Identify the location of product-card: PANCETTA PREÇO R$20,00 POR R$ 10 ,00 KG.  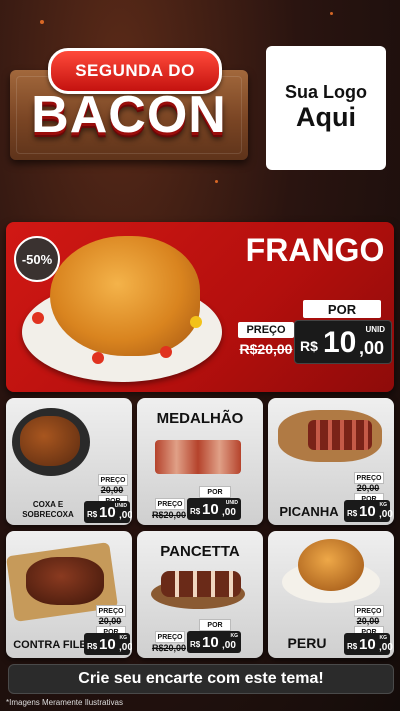
(200, 594).